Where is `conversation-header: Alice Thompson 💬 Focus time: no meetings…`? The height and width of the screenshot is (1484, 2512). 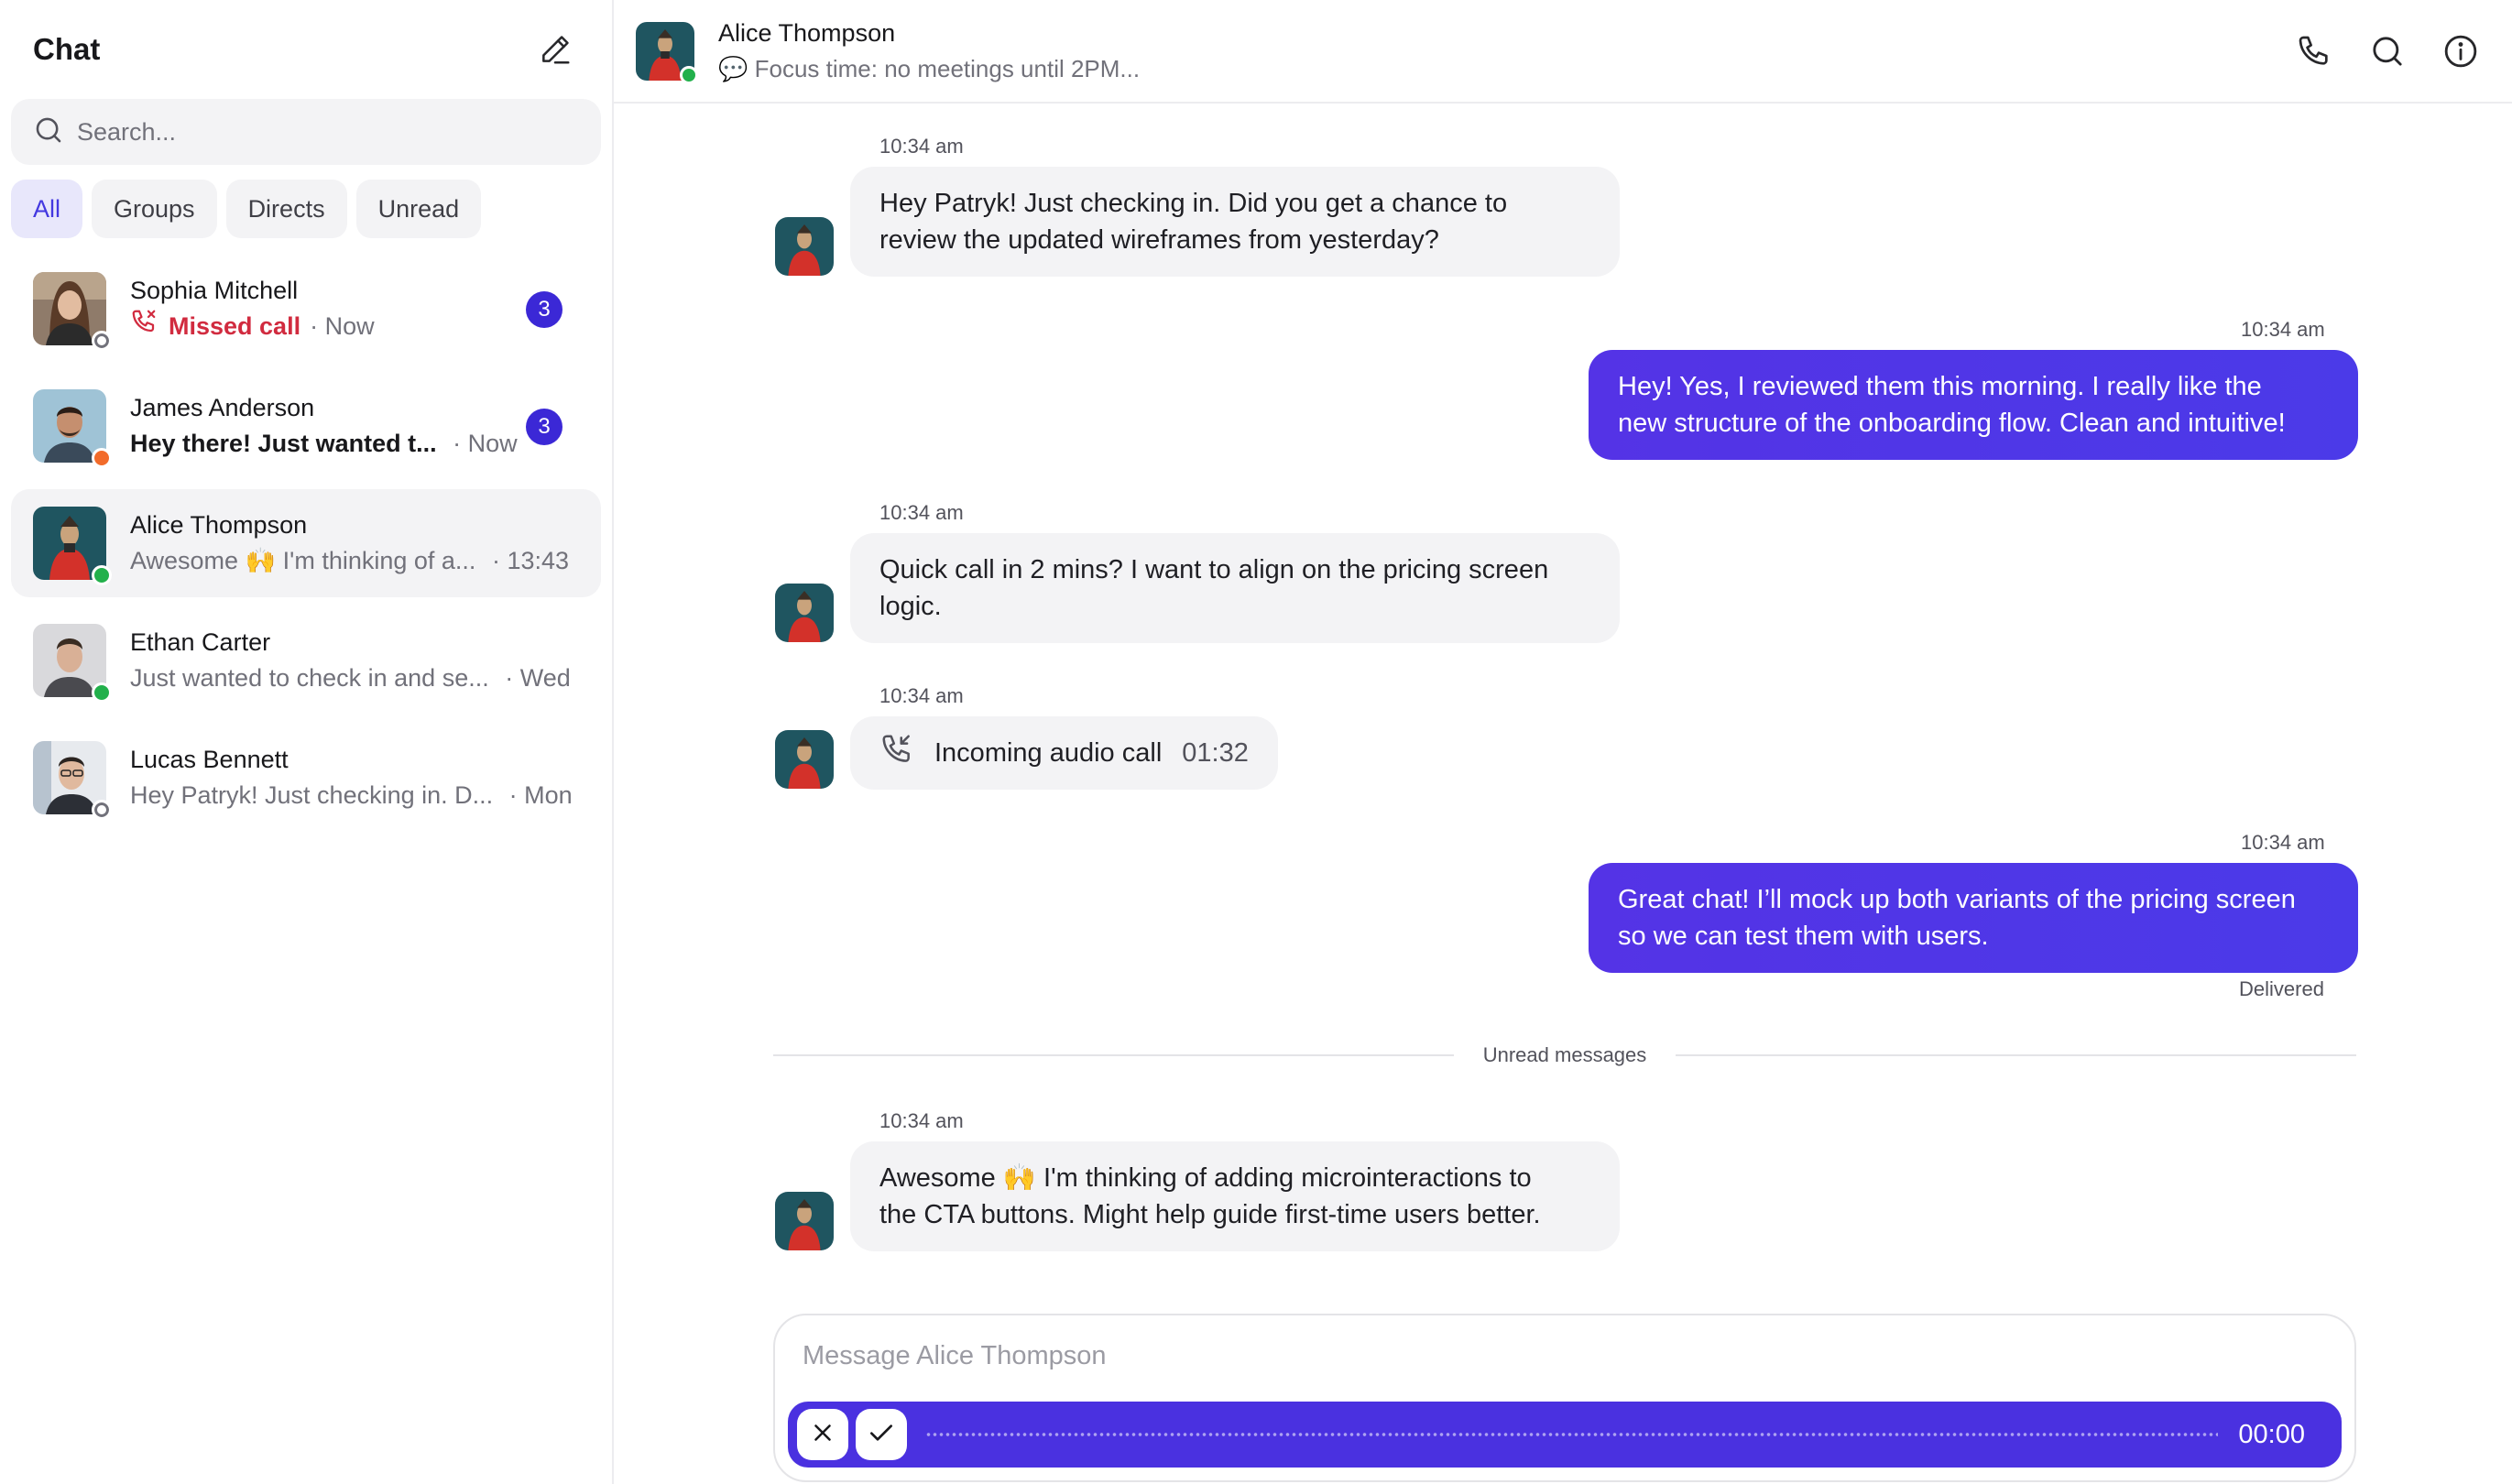 conversation-header: Alice Thompson 💬 Focus time: no meetings… is located at coordinates (1563, 52).